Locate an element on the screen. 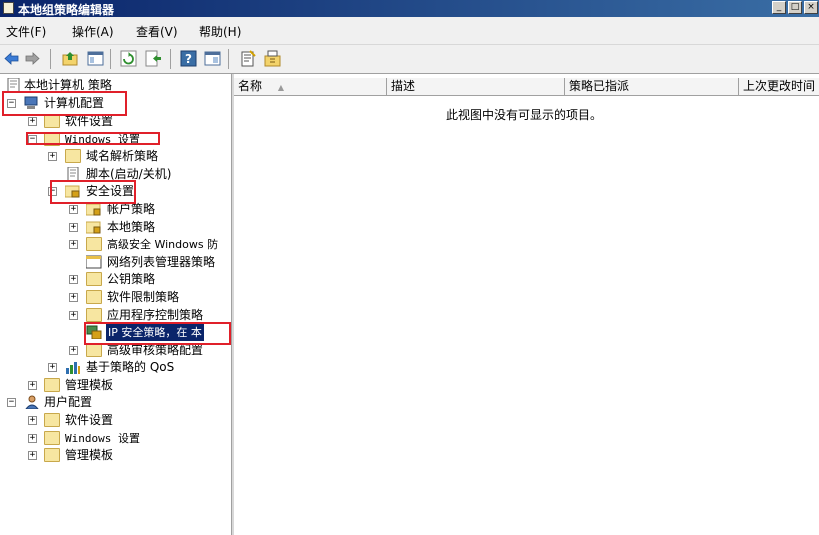 The width and height of the screenshot is (819, 535). tree-item-security-settings: − 安全设置 is located at coordinates (115, 191).